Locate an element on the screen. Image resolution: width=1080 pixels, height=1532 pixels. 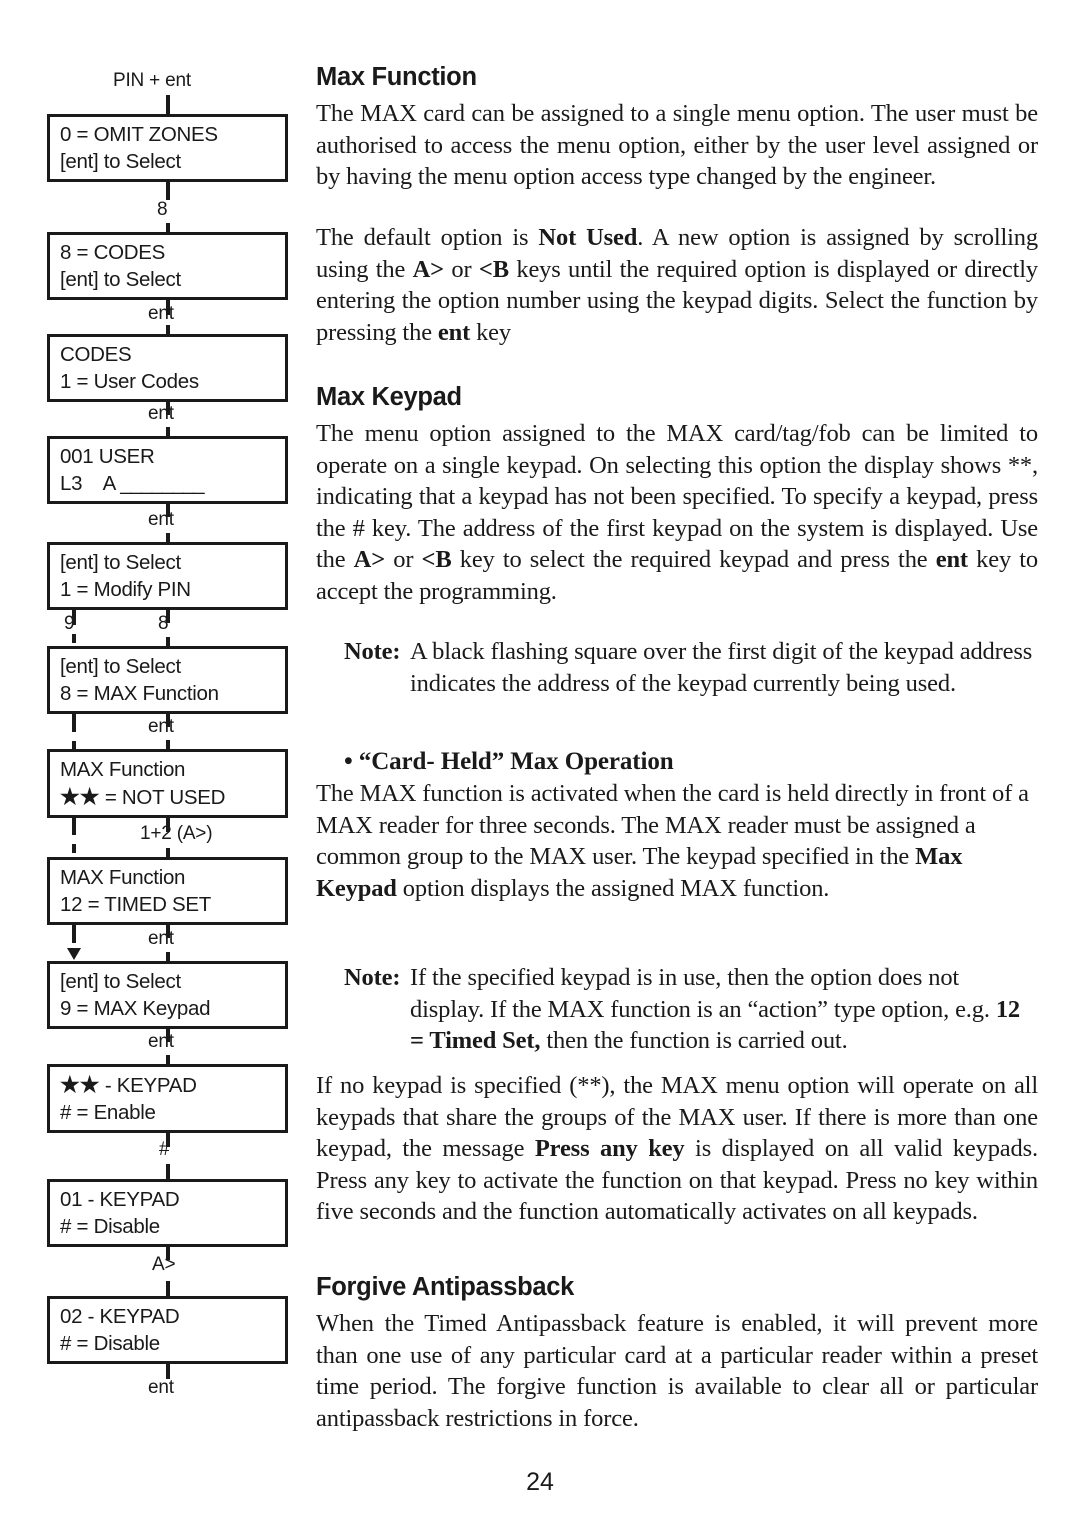
key-a-forward: A> is located at coordinates (428, 269).